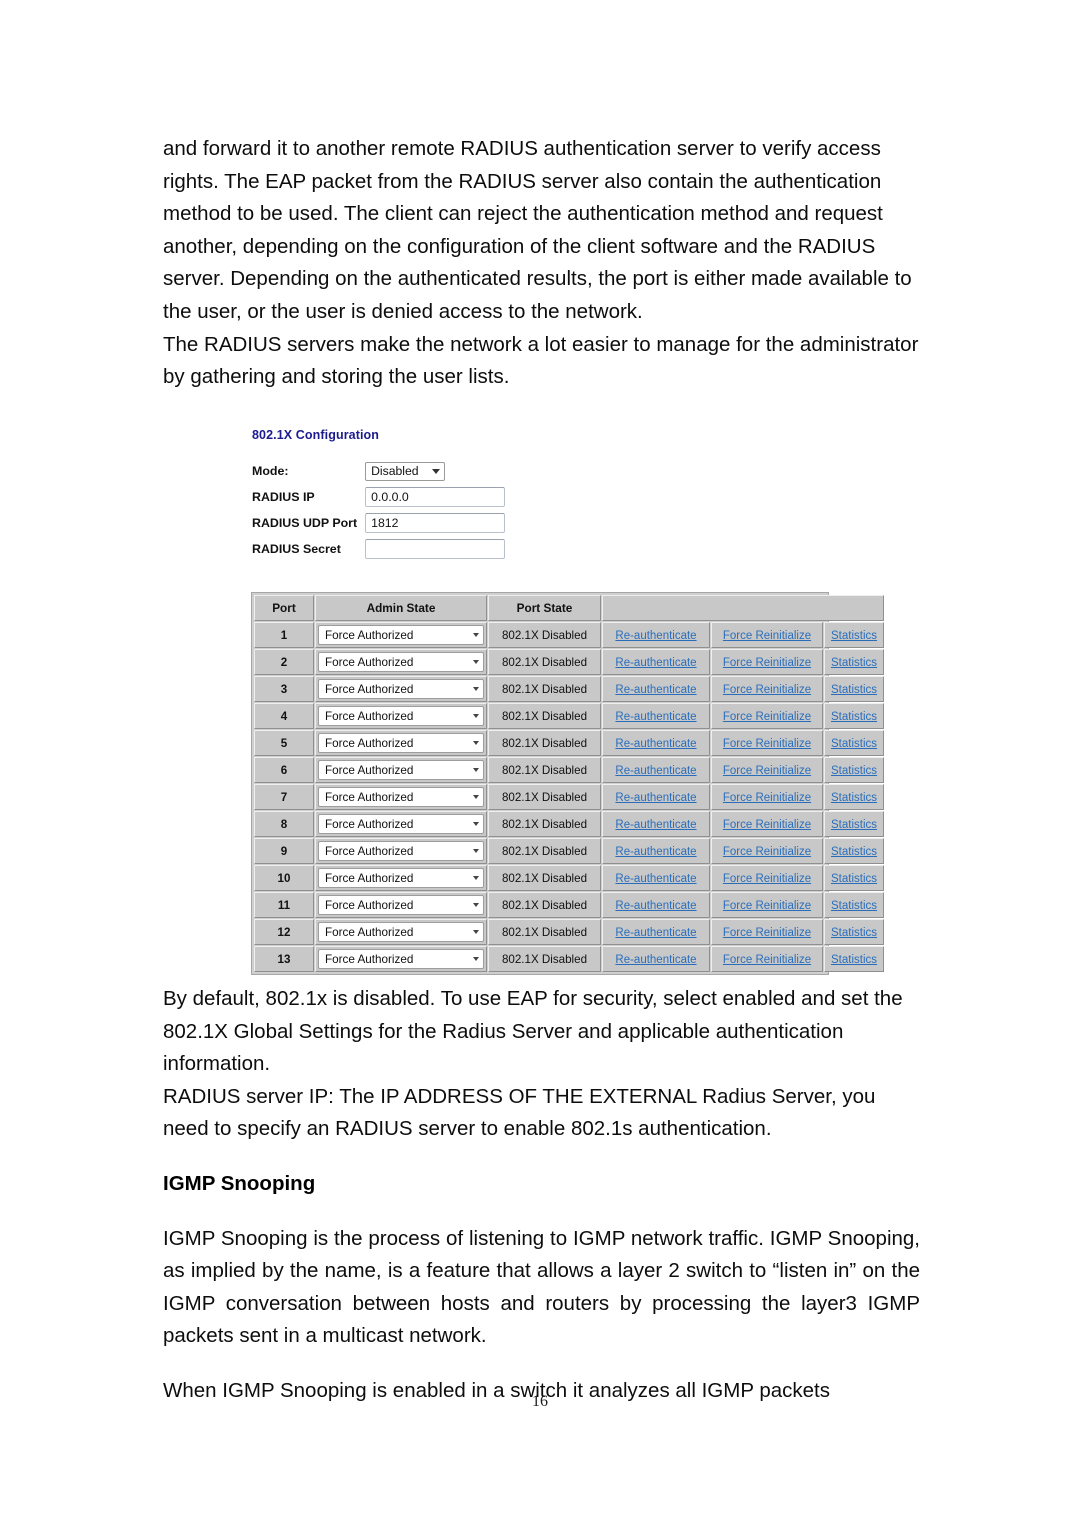 This screenshot has height=1527, width=1080. Describe the element at coordinates (435, 497) in the screenshot. I see `radius-ip-input` at that location.